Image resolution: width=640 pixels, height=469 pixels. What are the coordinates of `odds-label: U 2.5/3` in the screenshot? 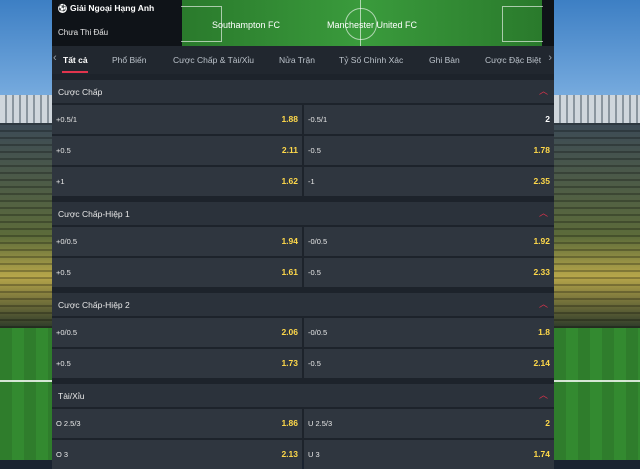 It's located at (320, 423).